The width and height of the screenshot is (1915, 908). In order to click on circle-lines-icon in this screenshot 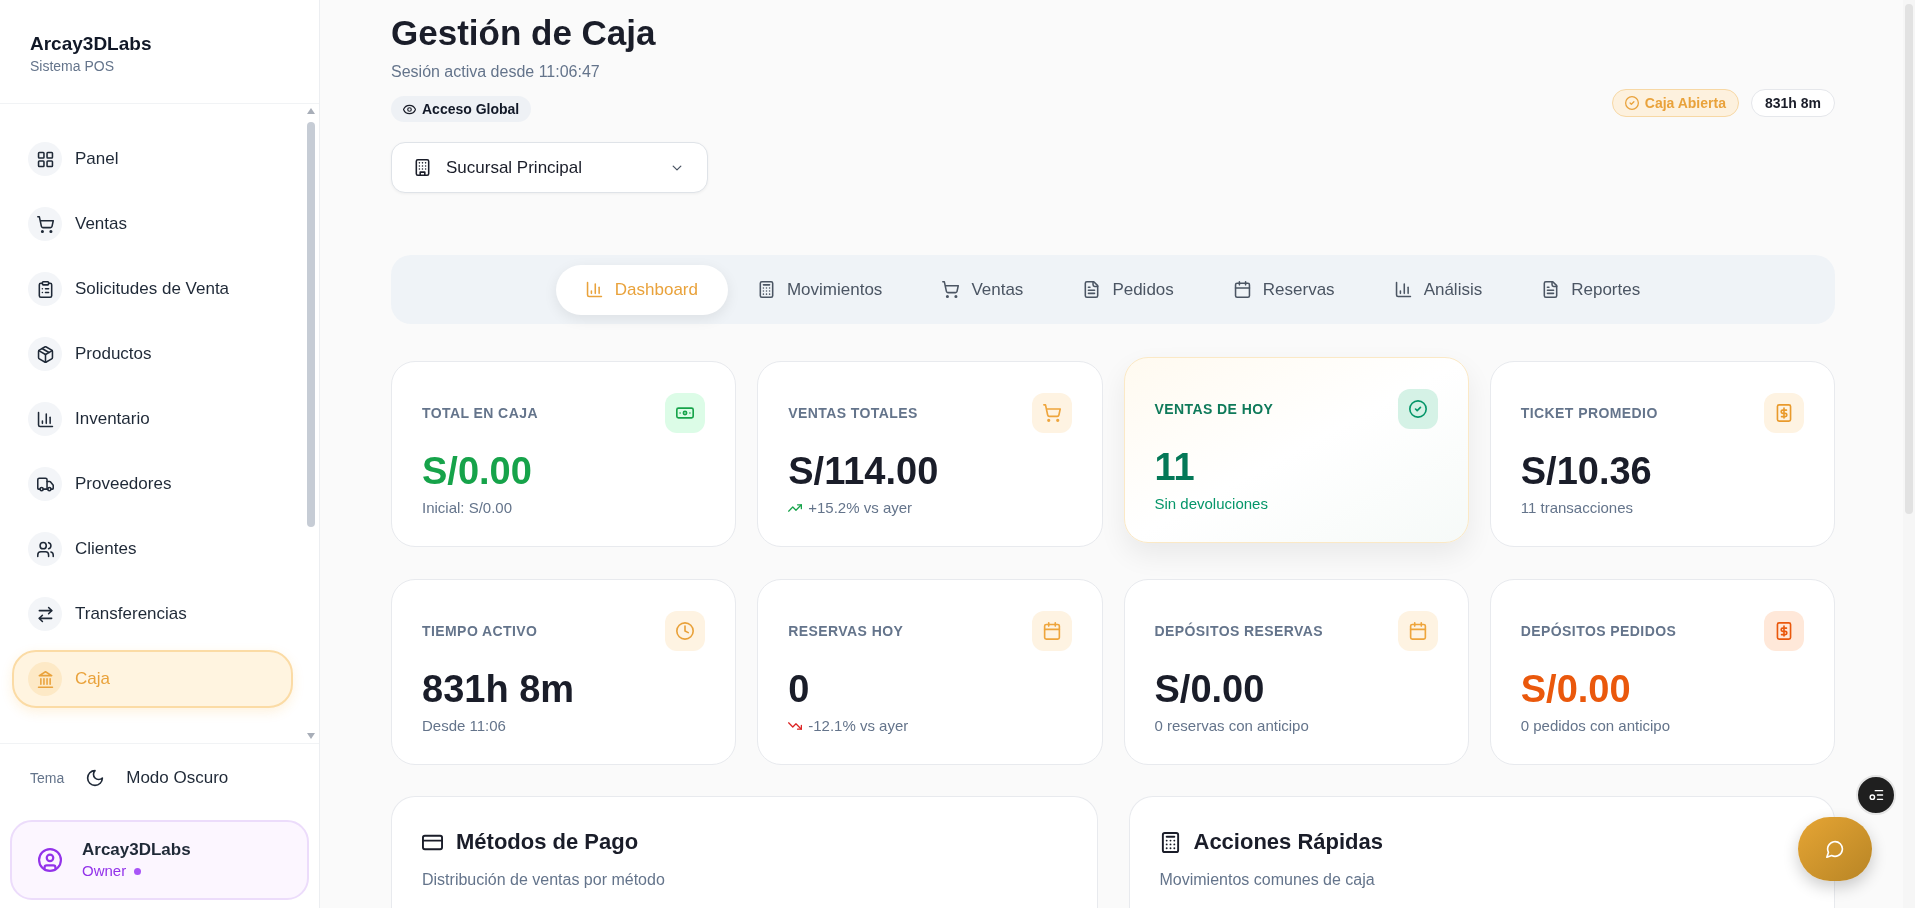, I will do `click(1876, 795)`.